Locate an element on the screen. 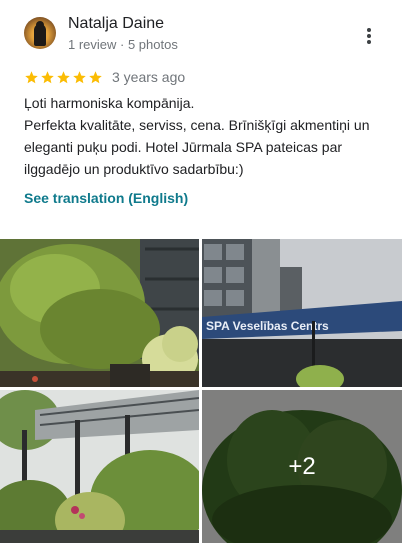  review-photo-more: +2 is located at coordinates (302, 466).